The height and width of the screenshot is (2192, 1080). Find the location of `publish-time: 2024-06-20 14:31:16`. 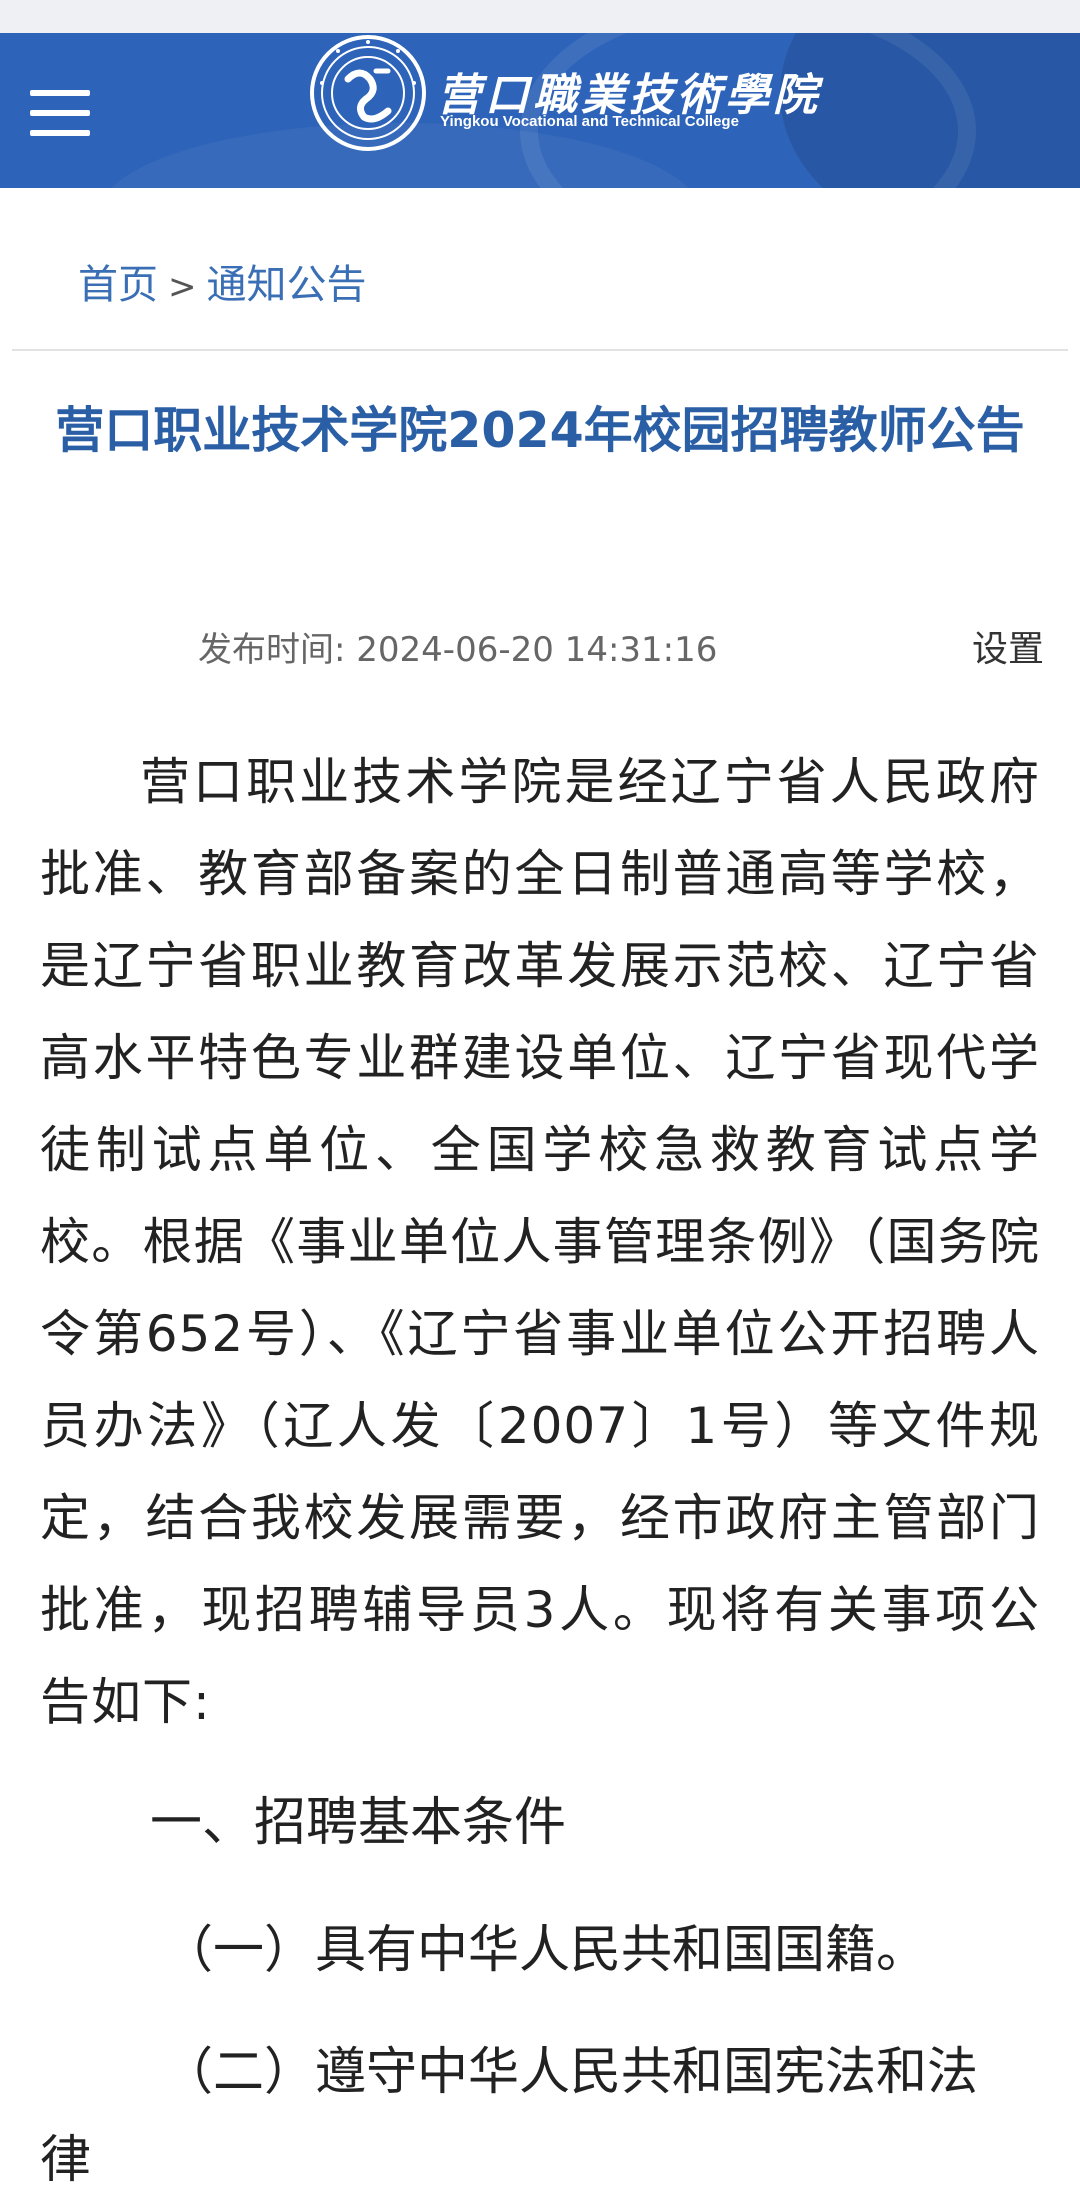

publish-time: 2024-06-20 14:31:16 is located at coordinates (537, 650).